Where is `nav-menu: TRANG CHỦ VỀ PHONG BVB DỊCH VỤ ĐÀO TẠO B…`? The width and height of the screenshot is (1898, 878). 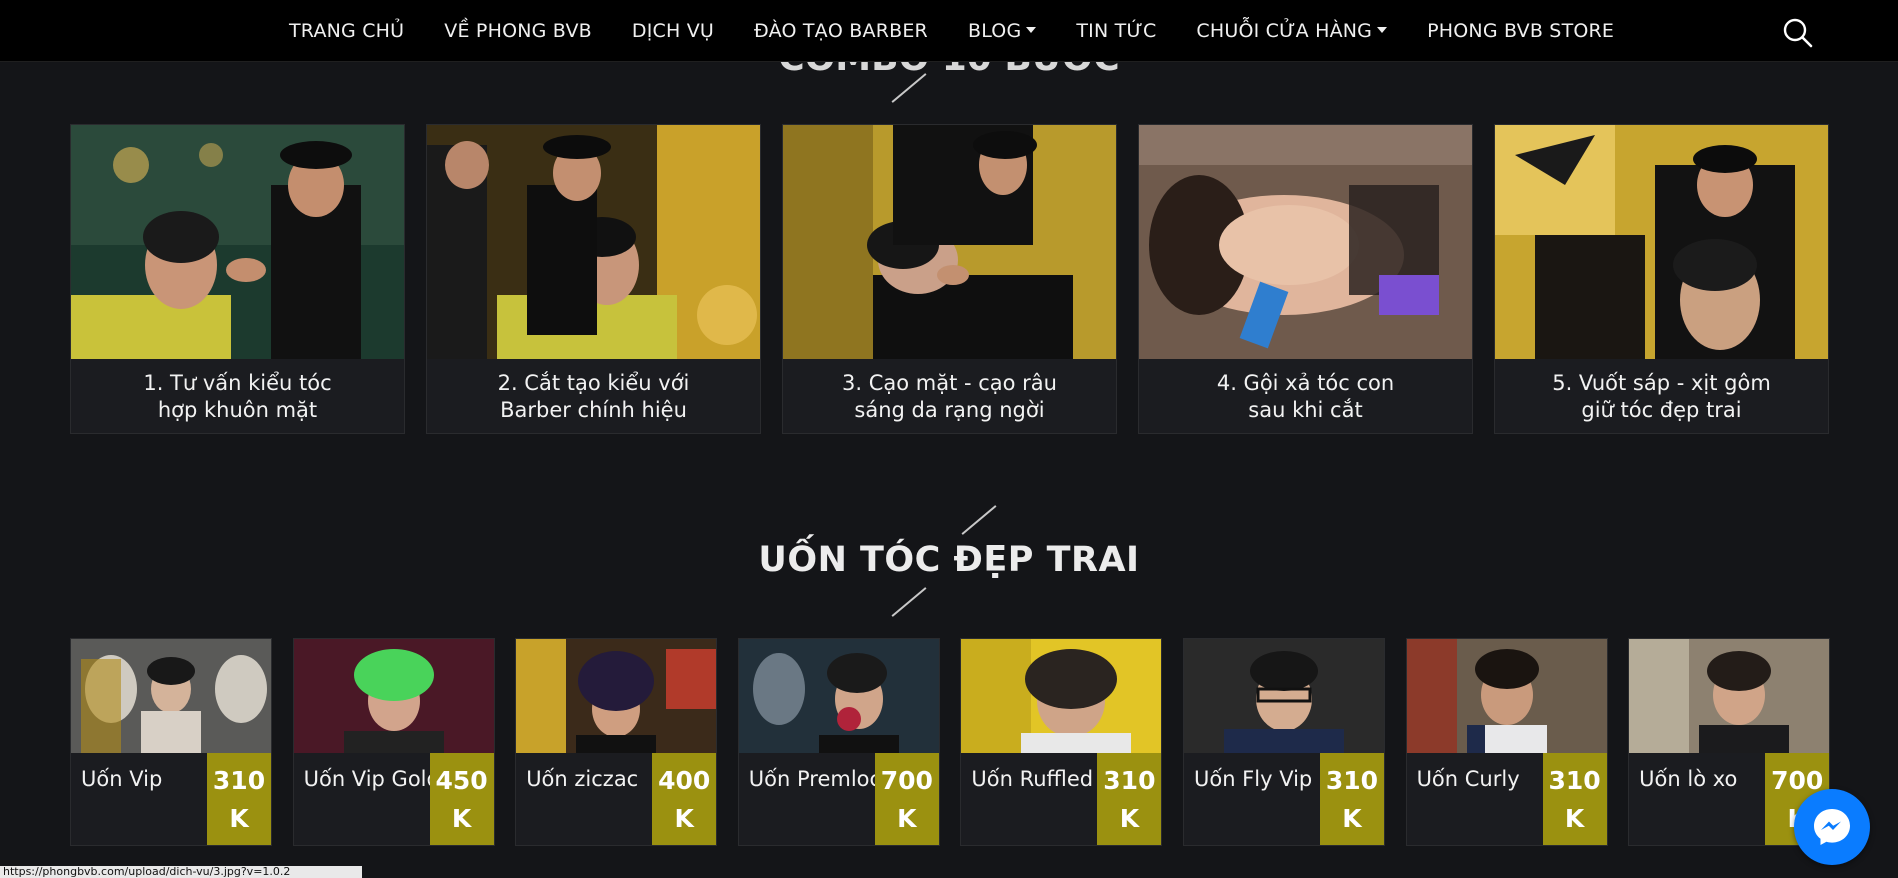
nav-menu: TRANG CHỦ VỀ PHONG BVB DỊCH VỤ ĐÀO TẠO B… is located at coordinates (951, 31).